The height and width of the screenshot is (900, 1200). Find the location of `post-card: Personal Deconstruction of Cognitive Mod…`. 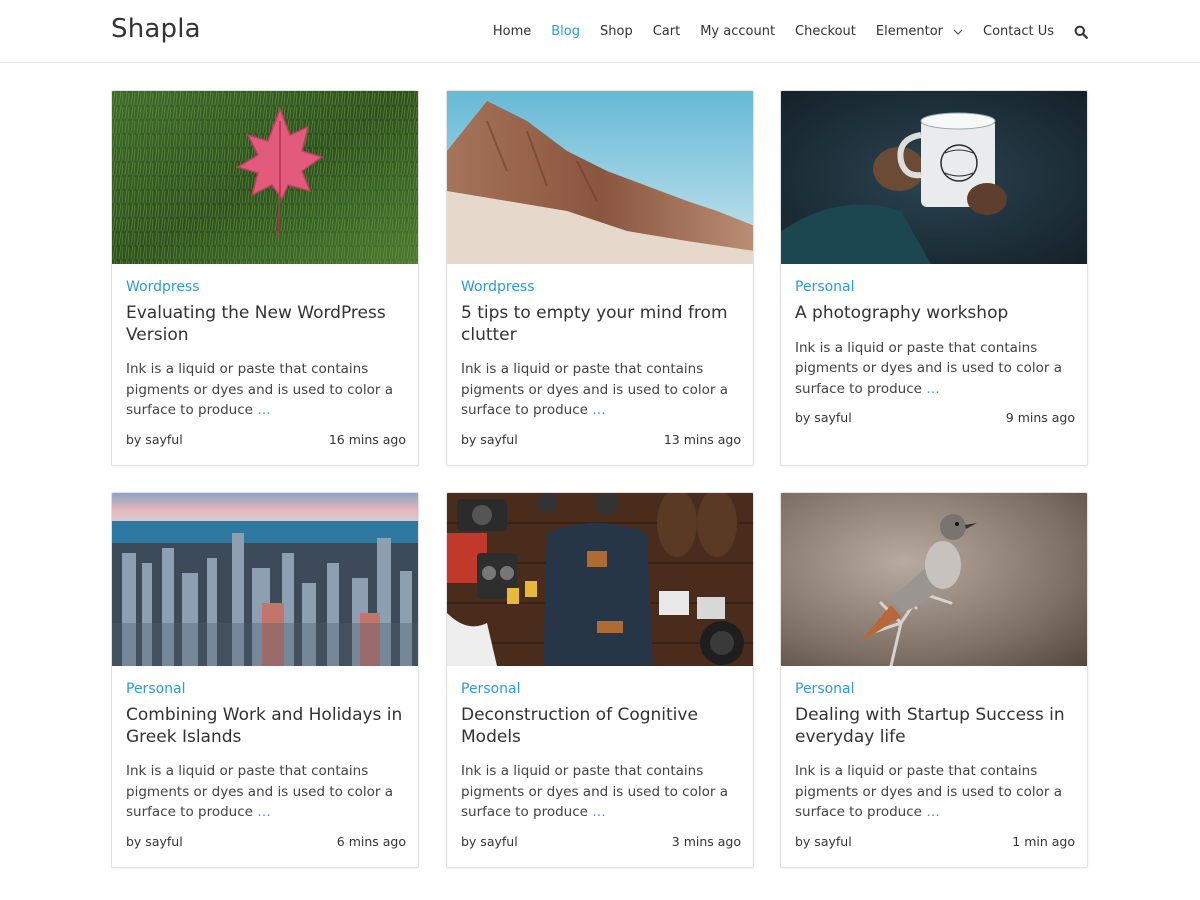

post-card: Personal Deconstruction of Cognitive Mod… is located at coordinates (600, 680).